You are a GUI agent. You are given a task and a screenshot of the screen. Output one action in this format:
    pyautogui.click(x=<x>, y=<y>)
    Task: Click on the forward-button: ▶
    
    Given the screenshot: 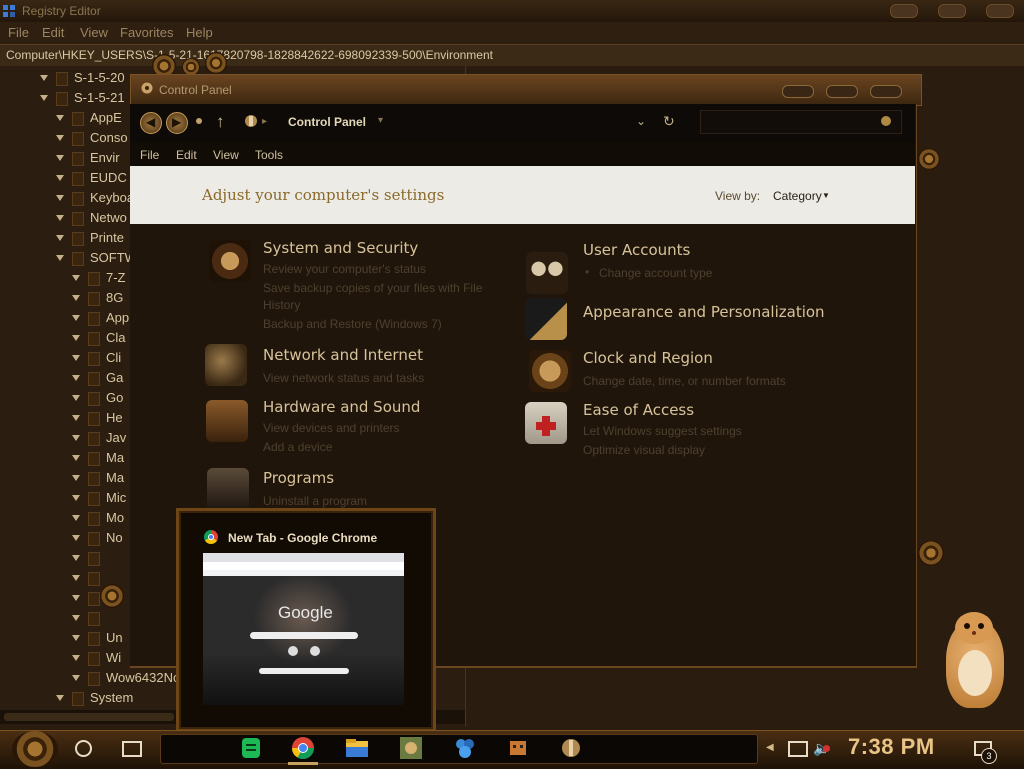 What is the action you would take?
    pyautogui.click(x=177, y=123)
    